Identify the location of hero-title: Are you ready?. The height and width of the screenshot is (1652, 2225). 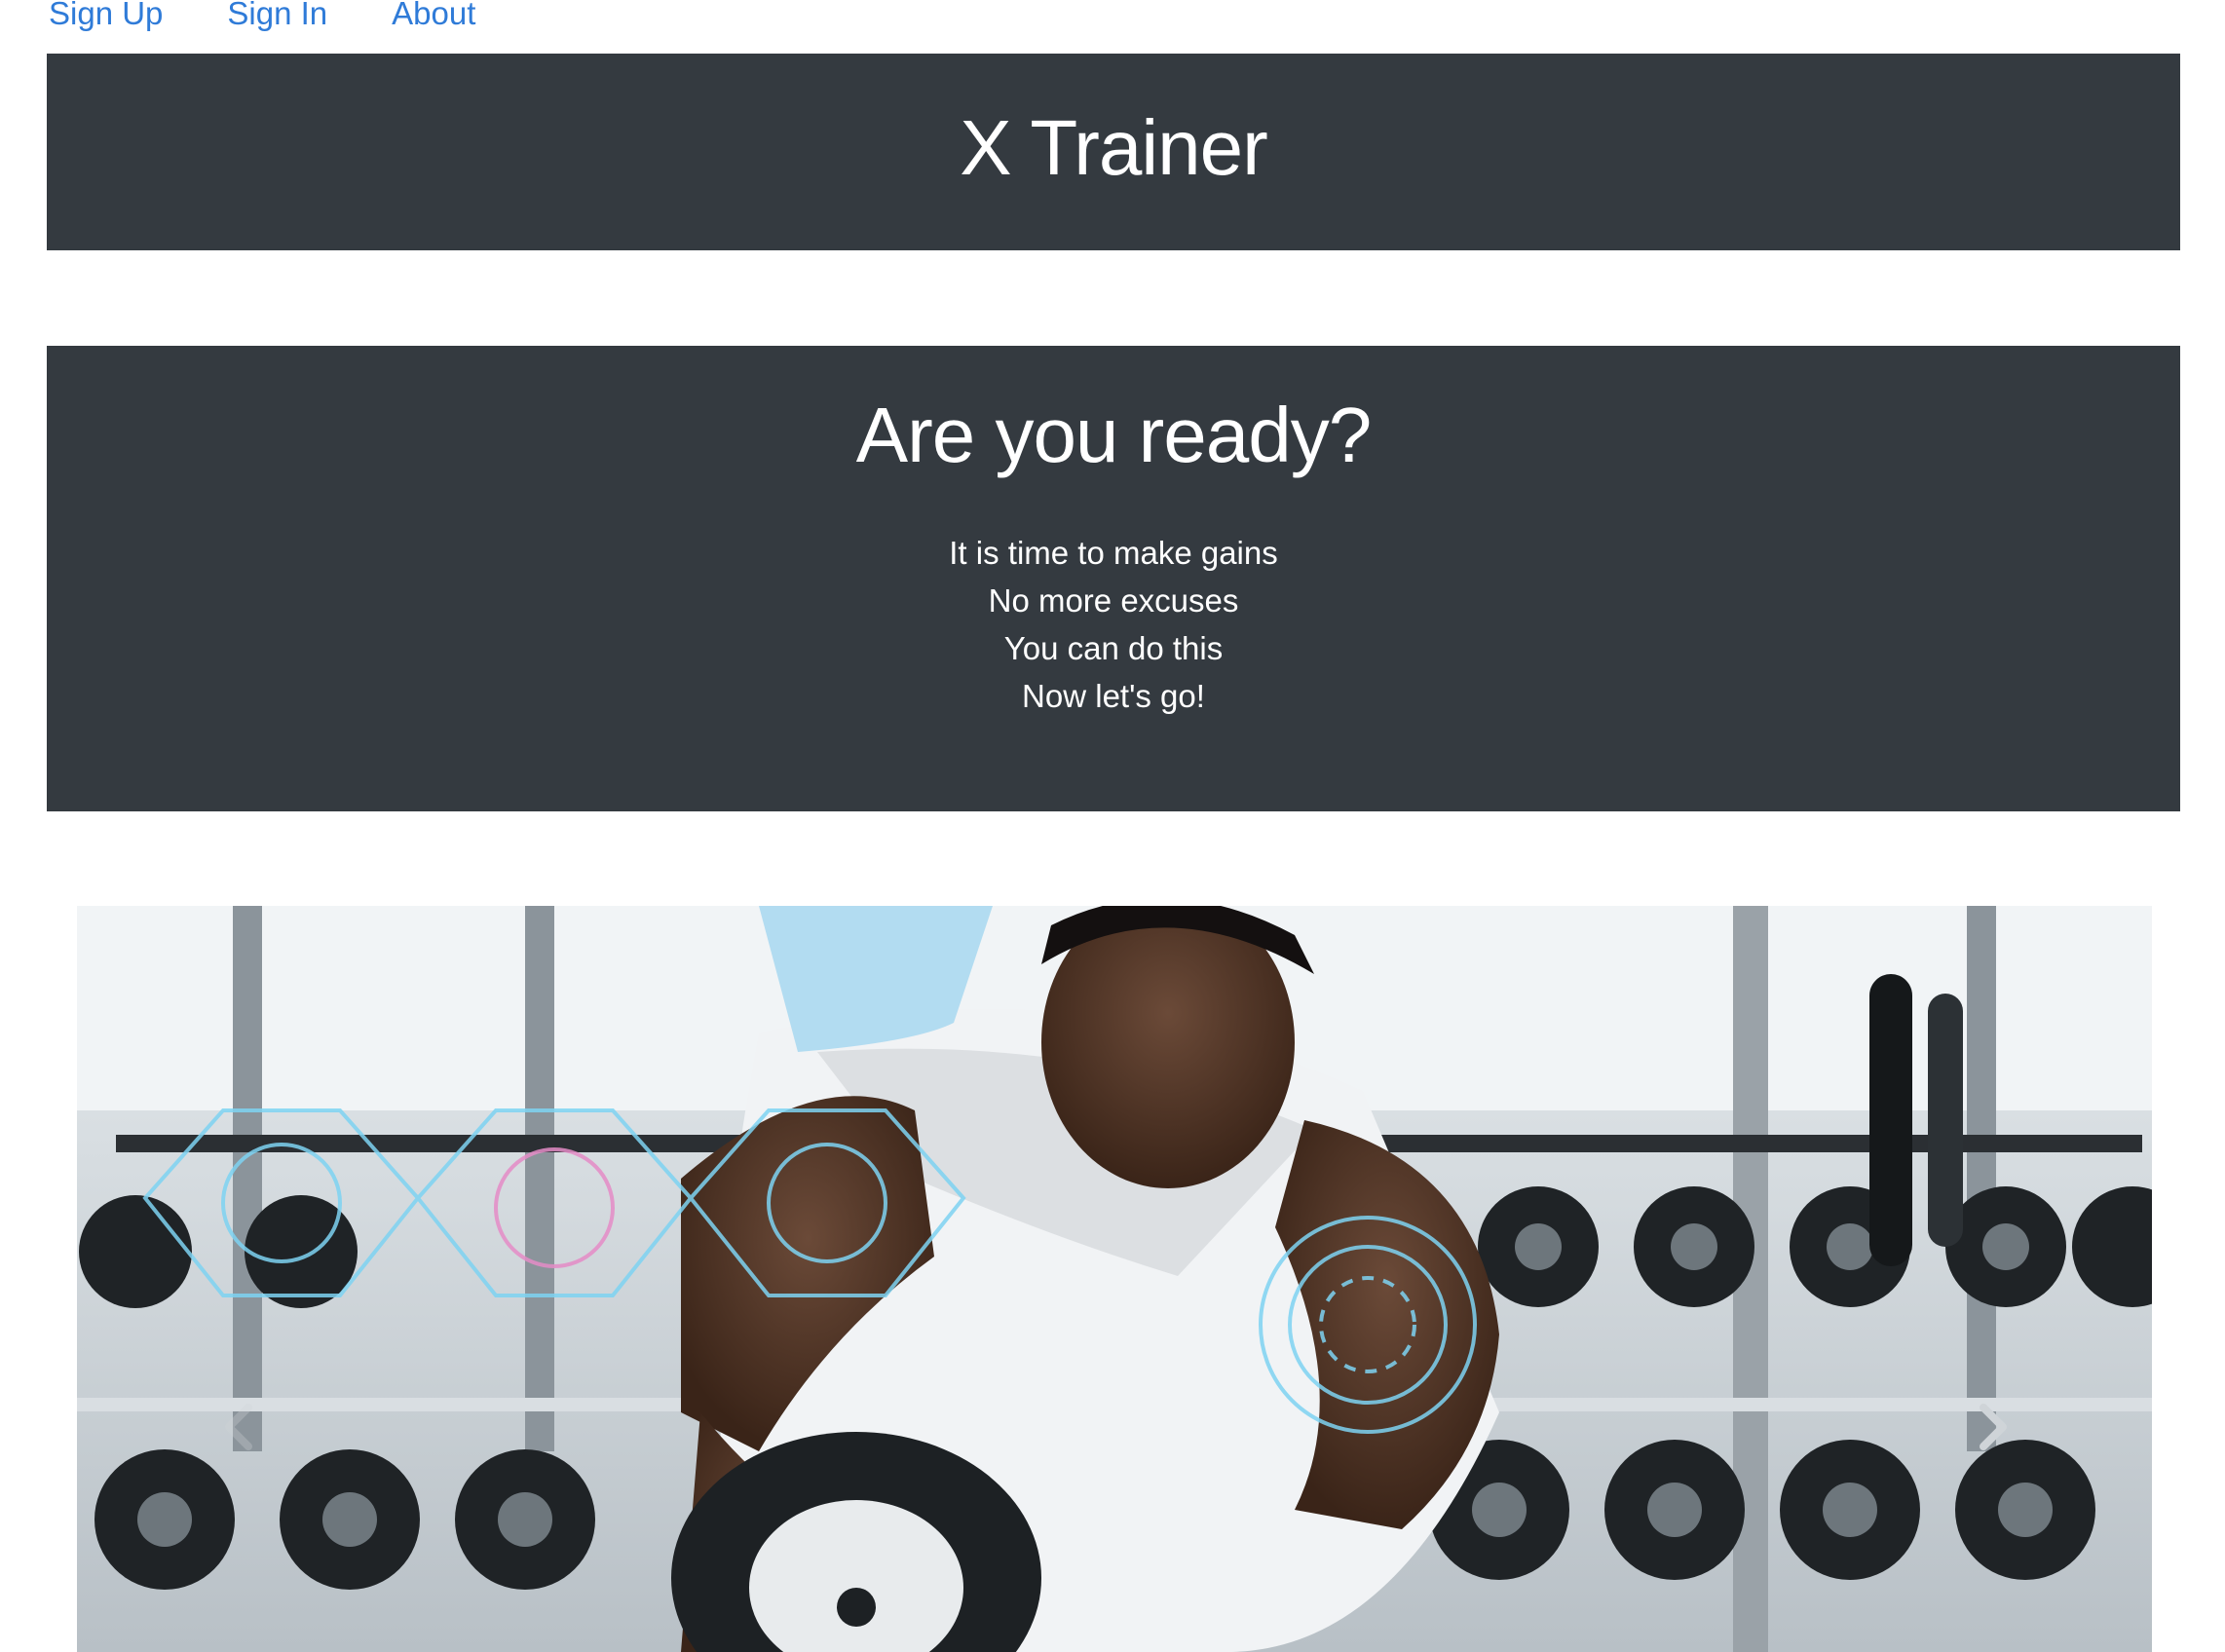
(1114, 435).